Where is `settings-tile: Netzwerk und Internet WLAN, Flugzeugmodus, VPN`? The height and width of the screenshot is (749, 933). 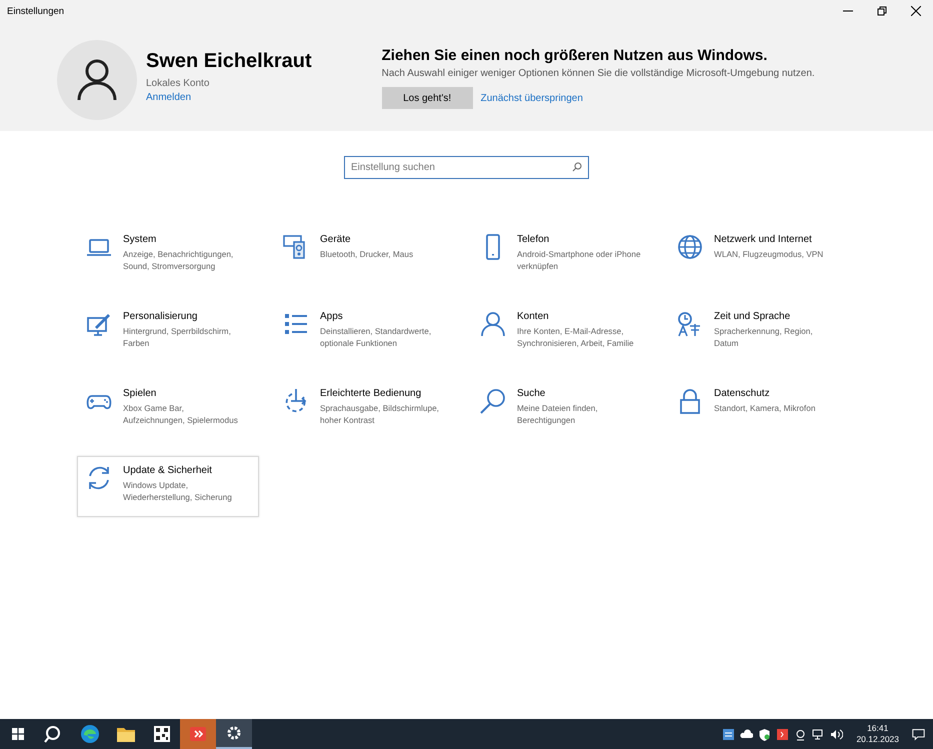
settings-tile: Netzwerk und Internet WLAN, Flugzeugmodus, VPN is located at coordinates (759, 255).